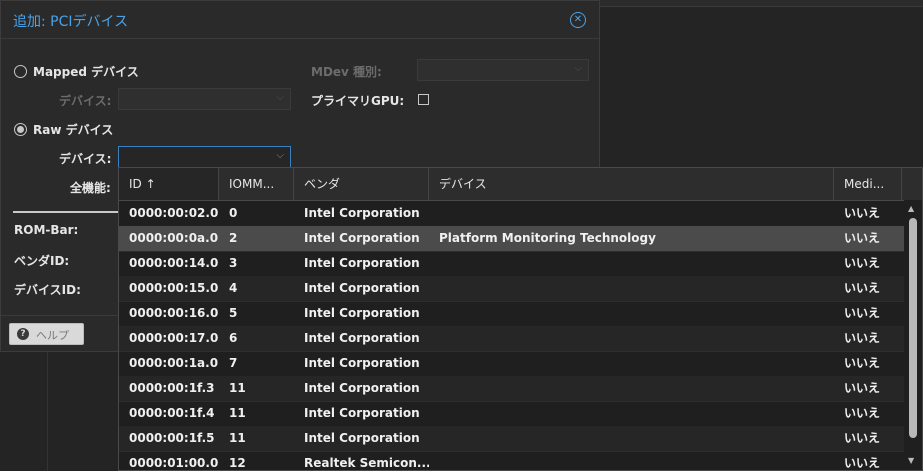 Image resolution: width=923 pixels, height=471 pixels. I want to click on table-row: 0000:00:1f.3 11 Intel Corporation いいえ, so click(511, 389).